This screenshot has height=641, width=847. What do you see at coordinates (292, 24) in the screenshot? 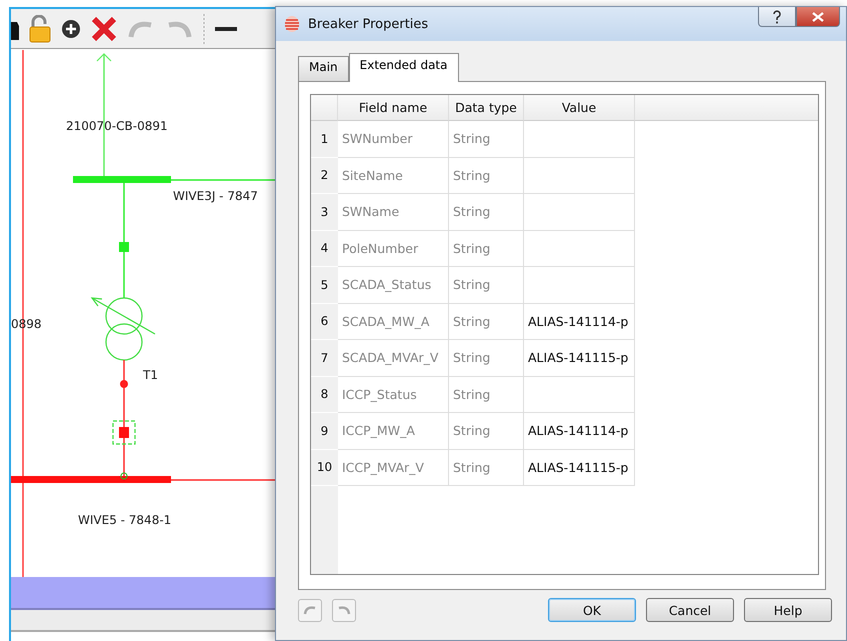
I see `app-icon` at bounding box center [292, 24].